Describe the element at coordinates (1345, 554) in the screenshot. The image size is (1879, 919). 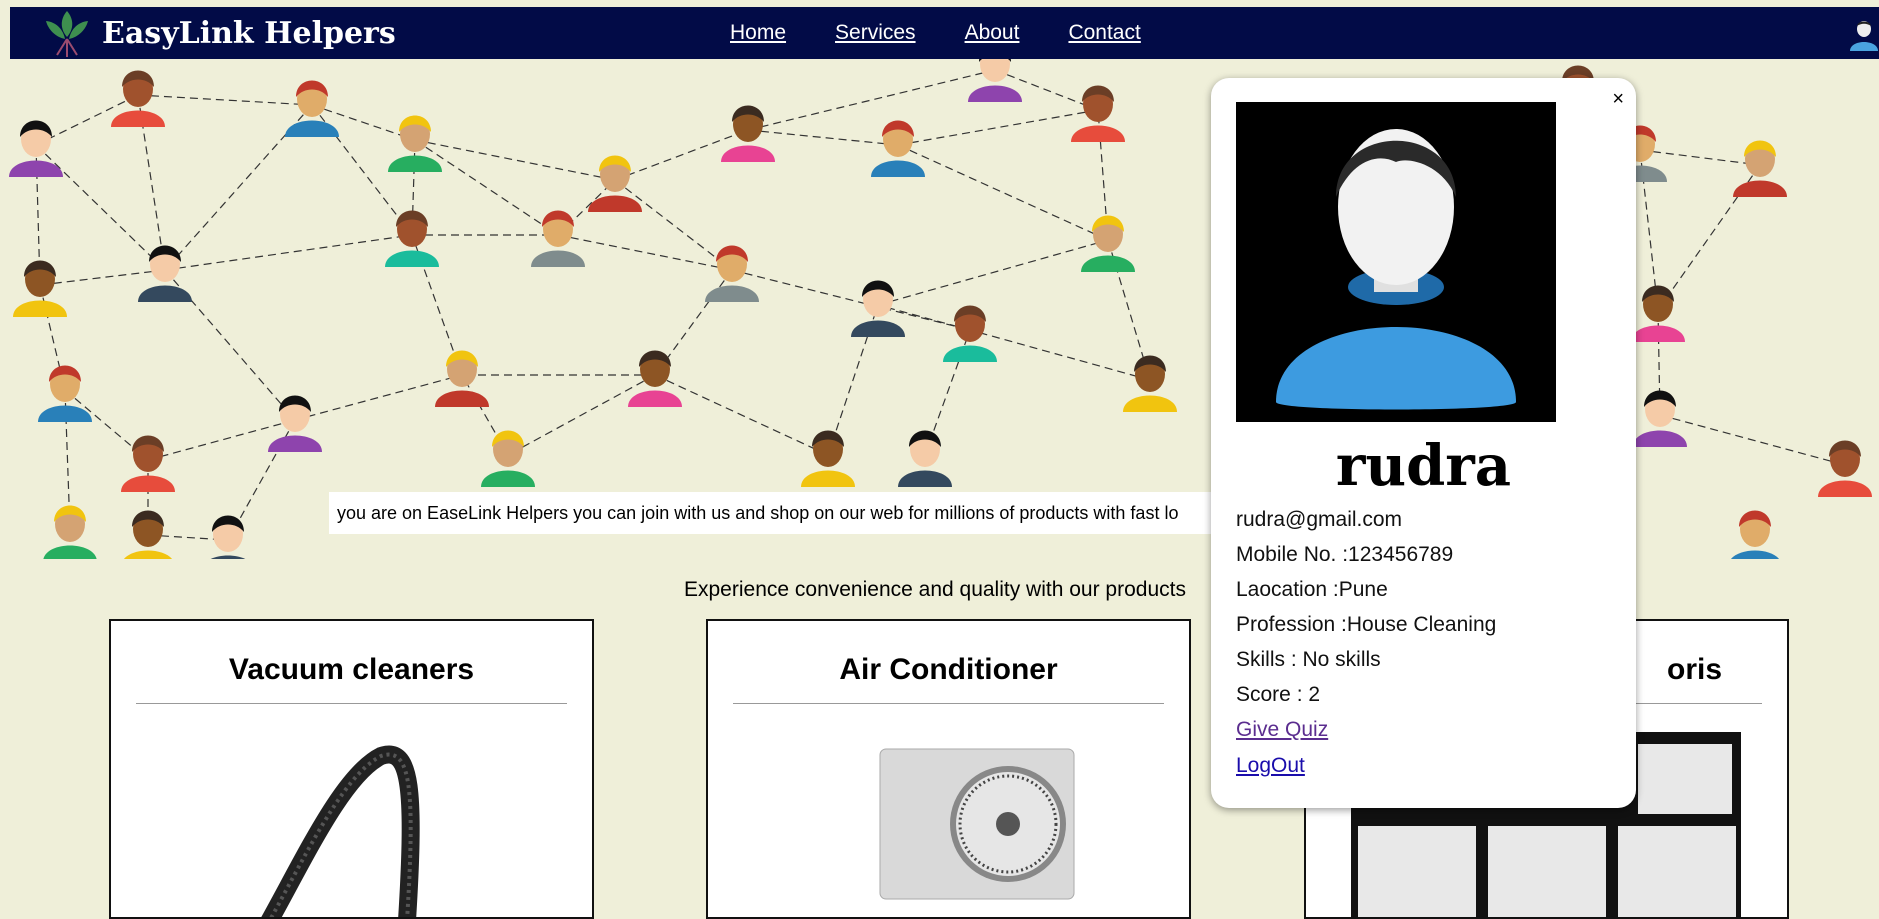
I see `profile-mobile: Mobile No. :123456789` at that location.